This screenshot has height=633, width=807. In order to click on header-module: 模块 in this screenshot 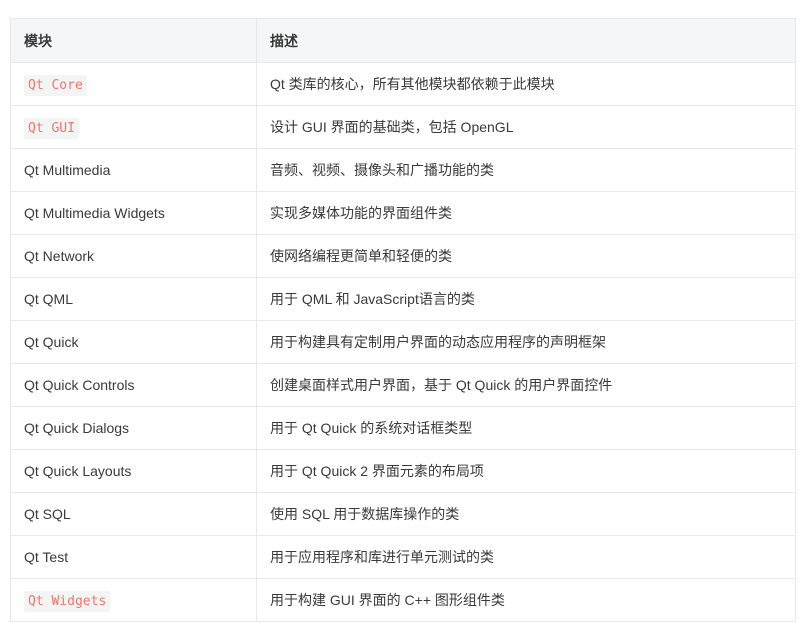, I will do `click(133, 40)`.